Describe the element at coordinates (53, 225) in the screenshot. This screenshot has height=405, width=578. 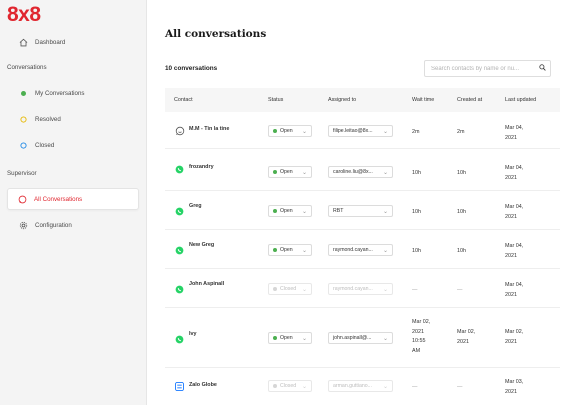
I see `sidebar-item-label: Configuration` at that location.